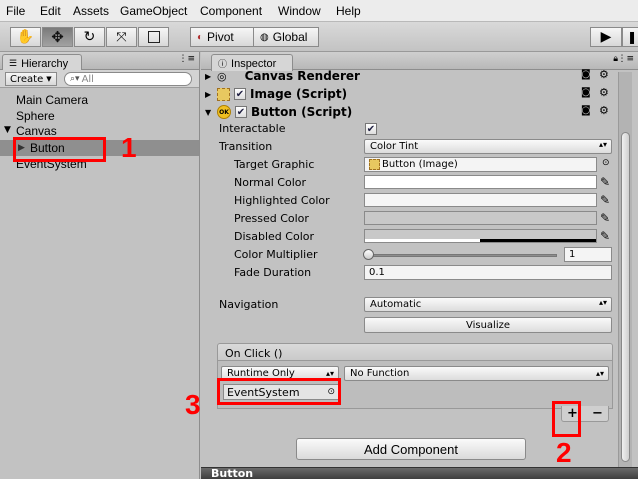 The height and width of the screenshot is (479, 638). I want to click on pressed-color-swatch, so click(480, 218).